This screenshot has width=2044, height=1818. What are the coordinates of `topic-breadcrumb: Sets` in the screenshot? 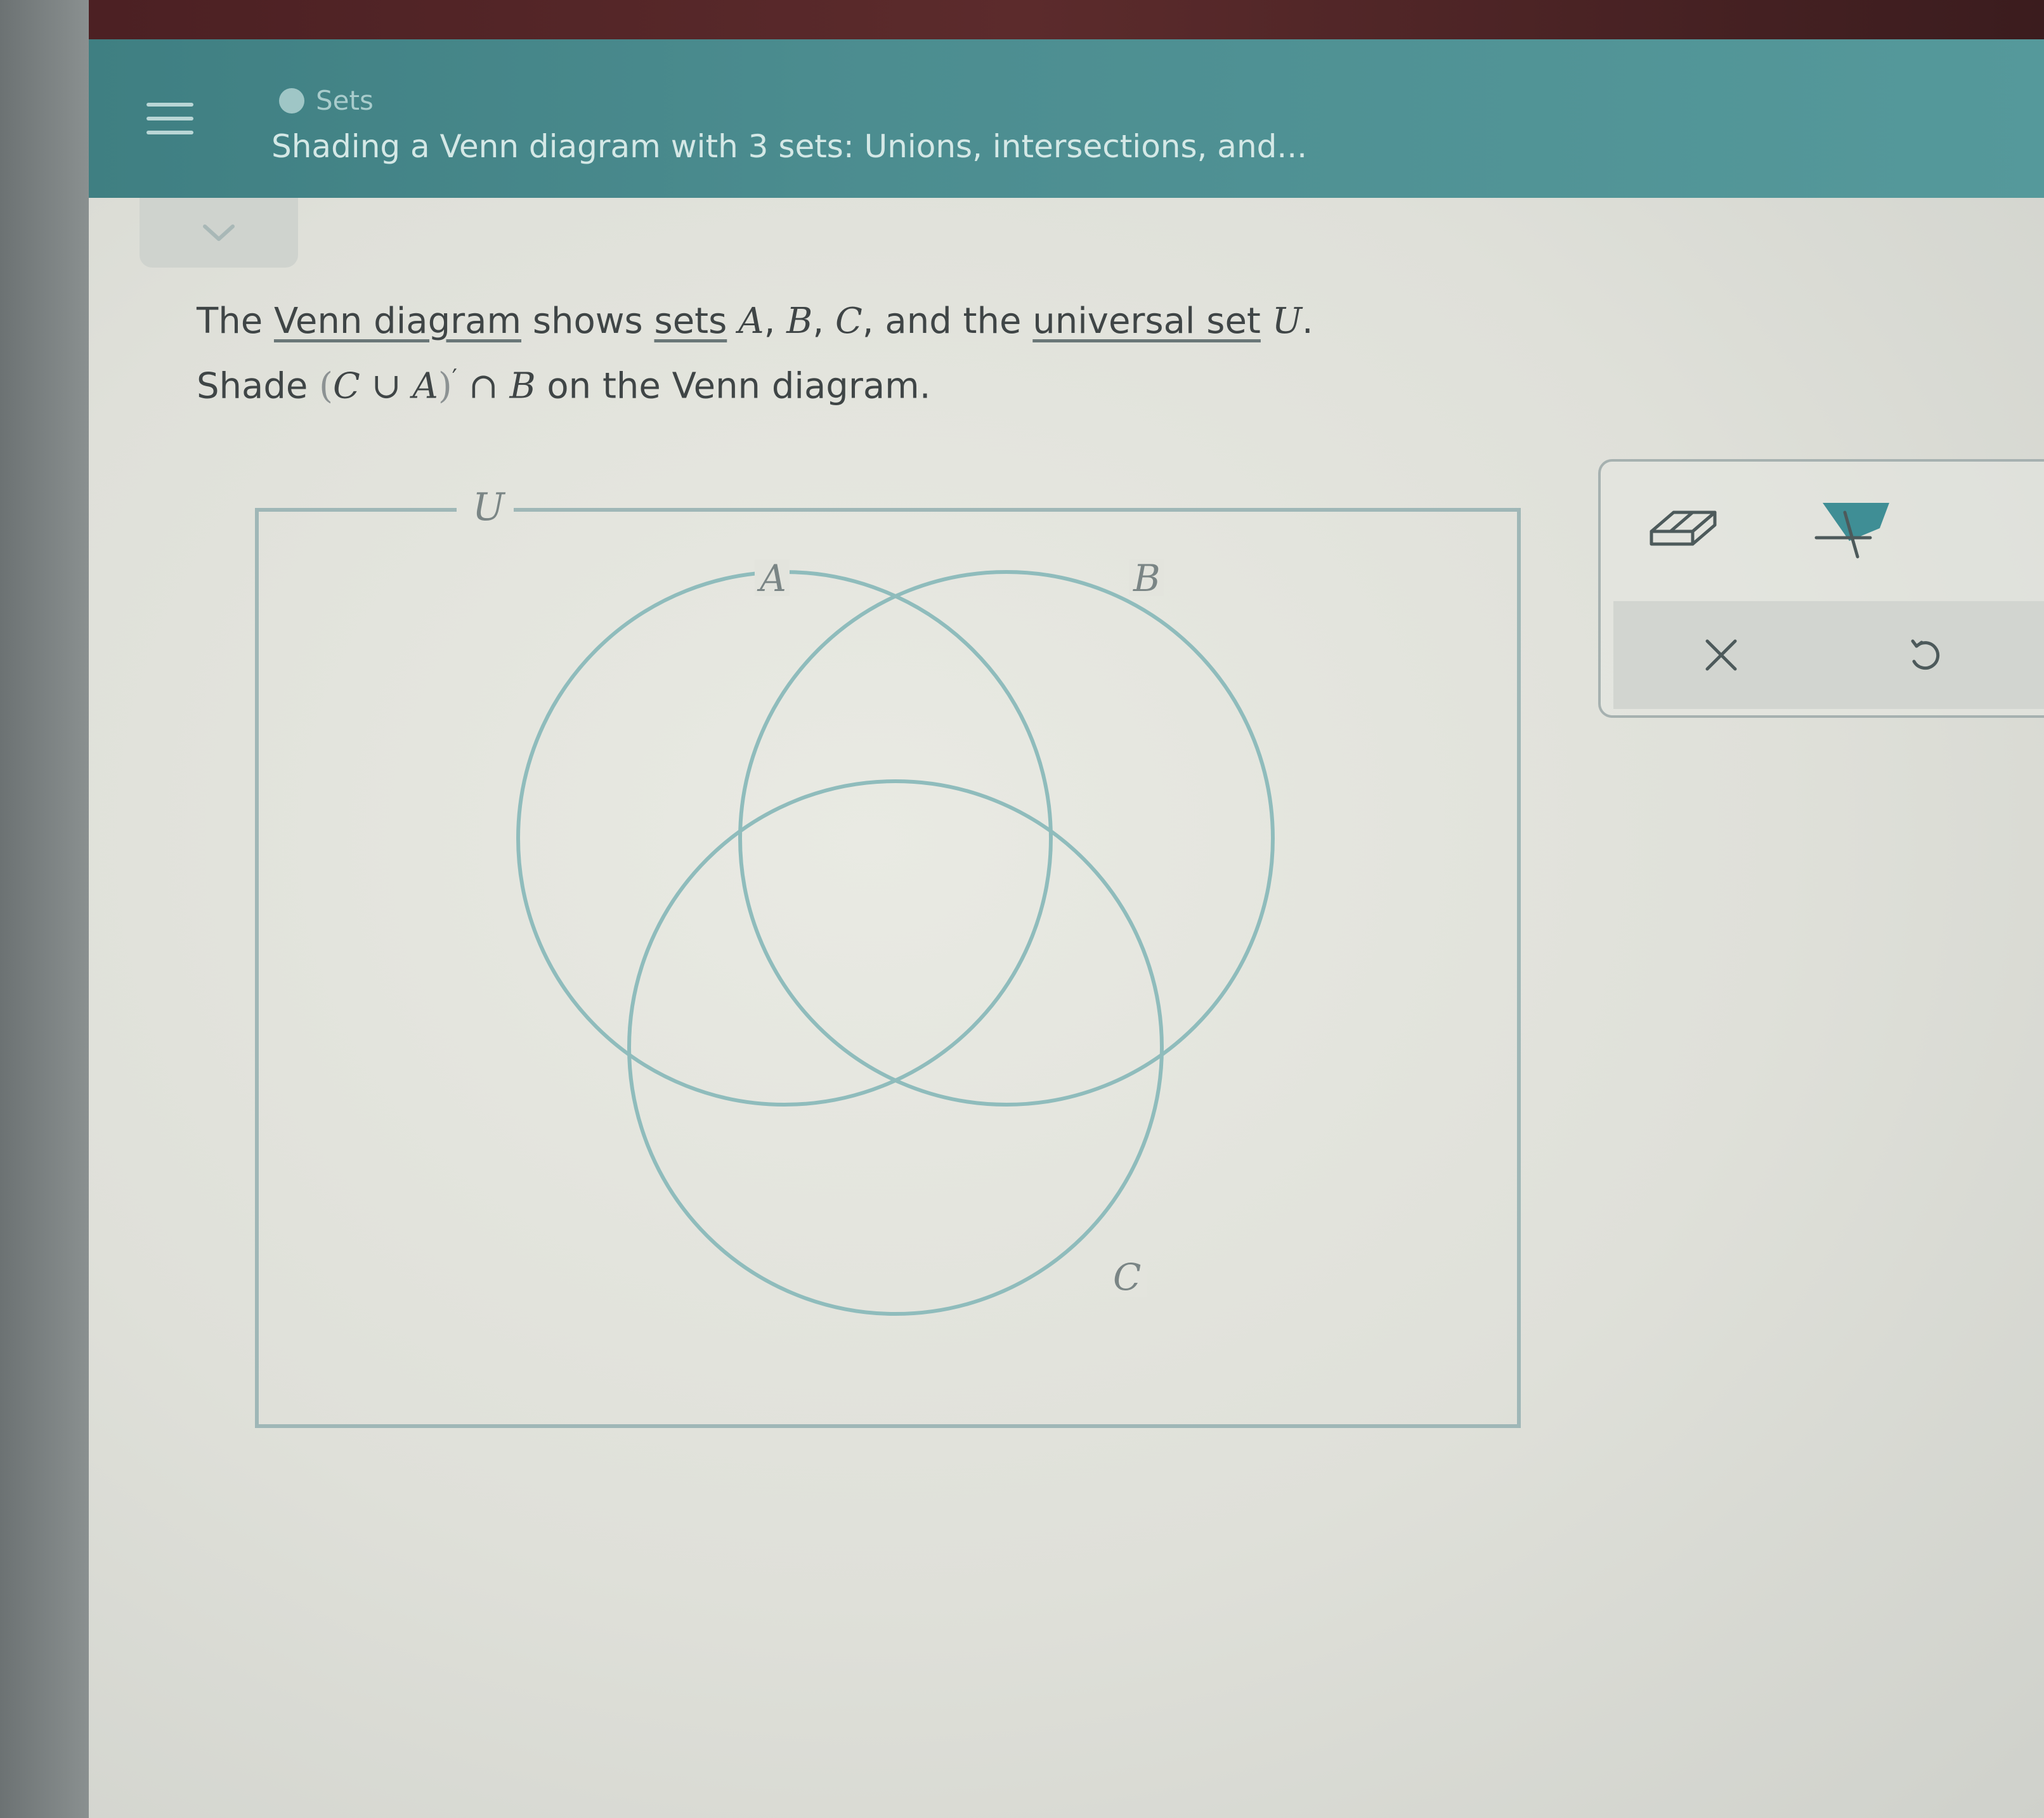 It's located at (326, 100).